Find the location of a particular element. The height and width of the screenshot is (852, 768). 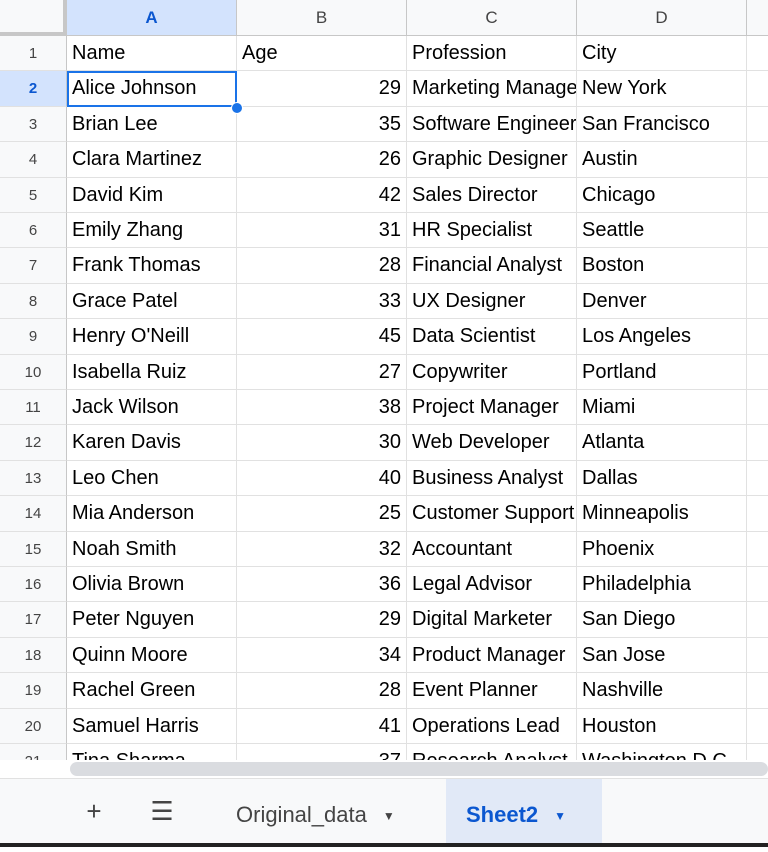

row-header: 3 is located at coordinates (33, 124).